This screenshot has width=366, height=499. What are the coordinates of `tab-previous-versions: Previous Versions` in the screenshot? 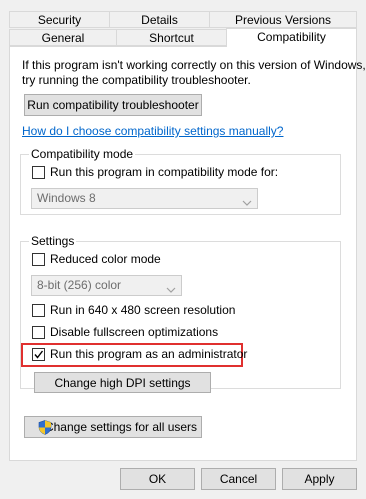 It's located at (283, 19).